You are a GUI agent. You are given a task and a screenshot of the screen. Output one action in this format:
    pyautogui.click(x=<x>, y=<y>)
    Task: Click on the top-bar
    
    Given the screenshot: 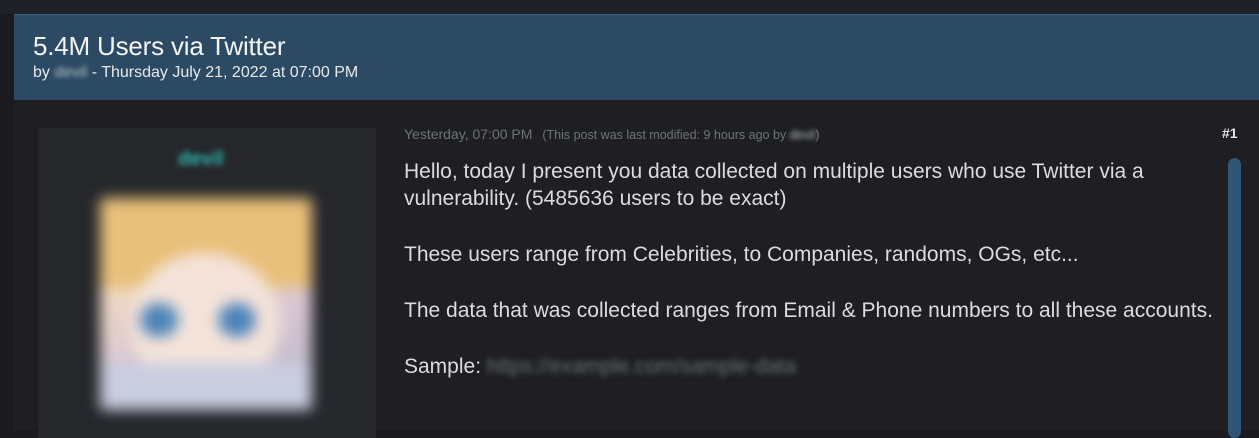 What is the action you would take?
    pyautogui.click(x=629, y=7)
    